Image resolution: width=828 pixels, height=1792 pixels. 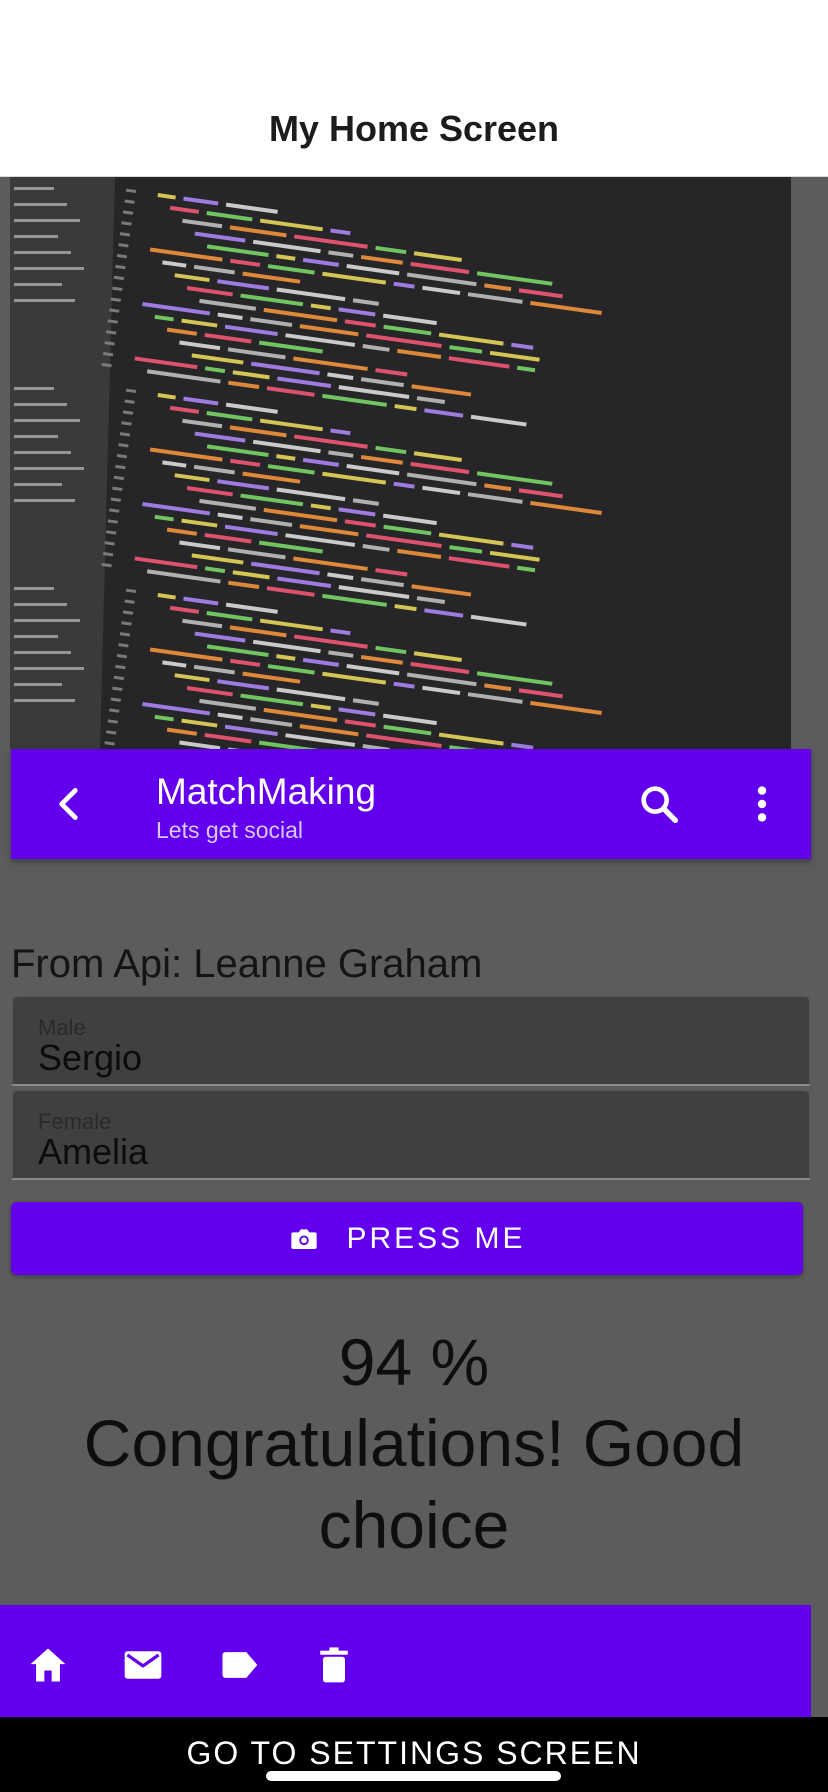 What do you see at coordinates (69, 804) in the screenshot?
I see `chevron-left-icon` at bounding box center [69, 804].